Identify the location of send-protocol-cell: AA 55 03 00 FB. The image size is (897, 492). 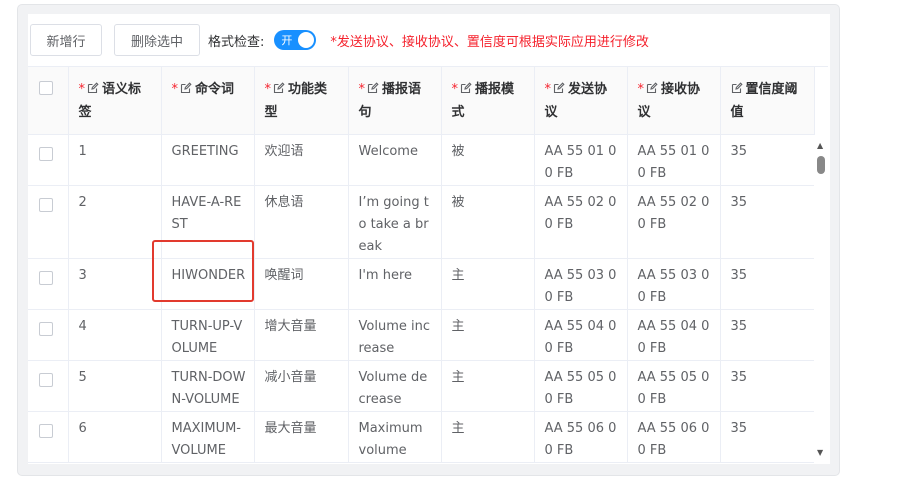
(581, 284).